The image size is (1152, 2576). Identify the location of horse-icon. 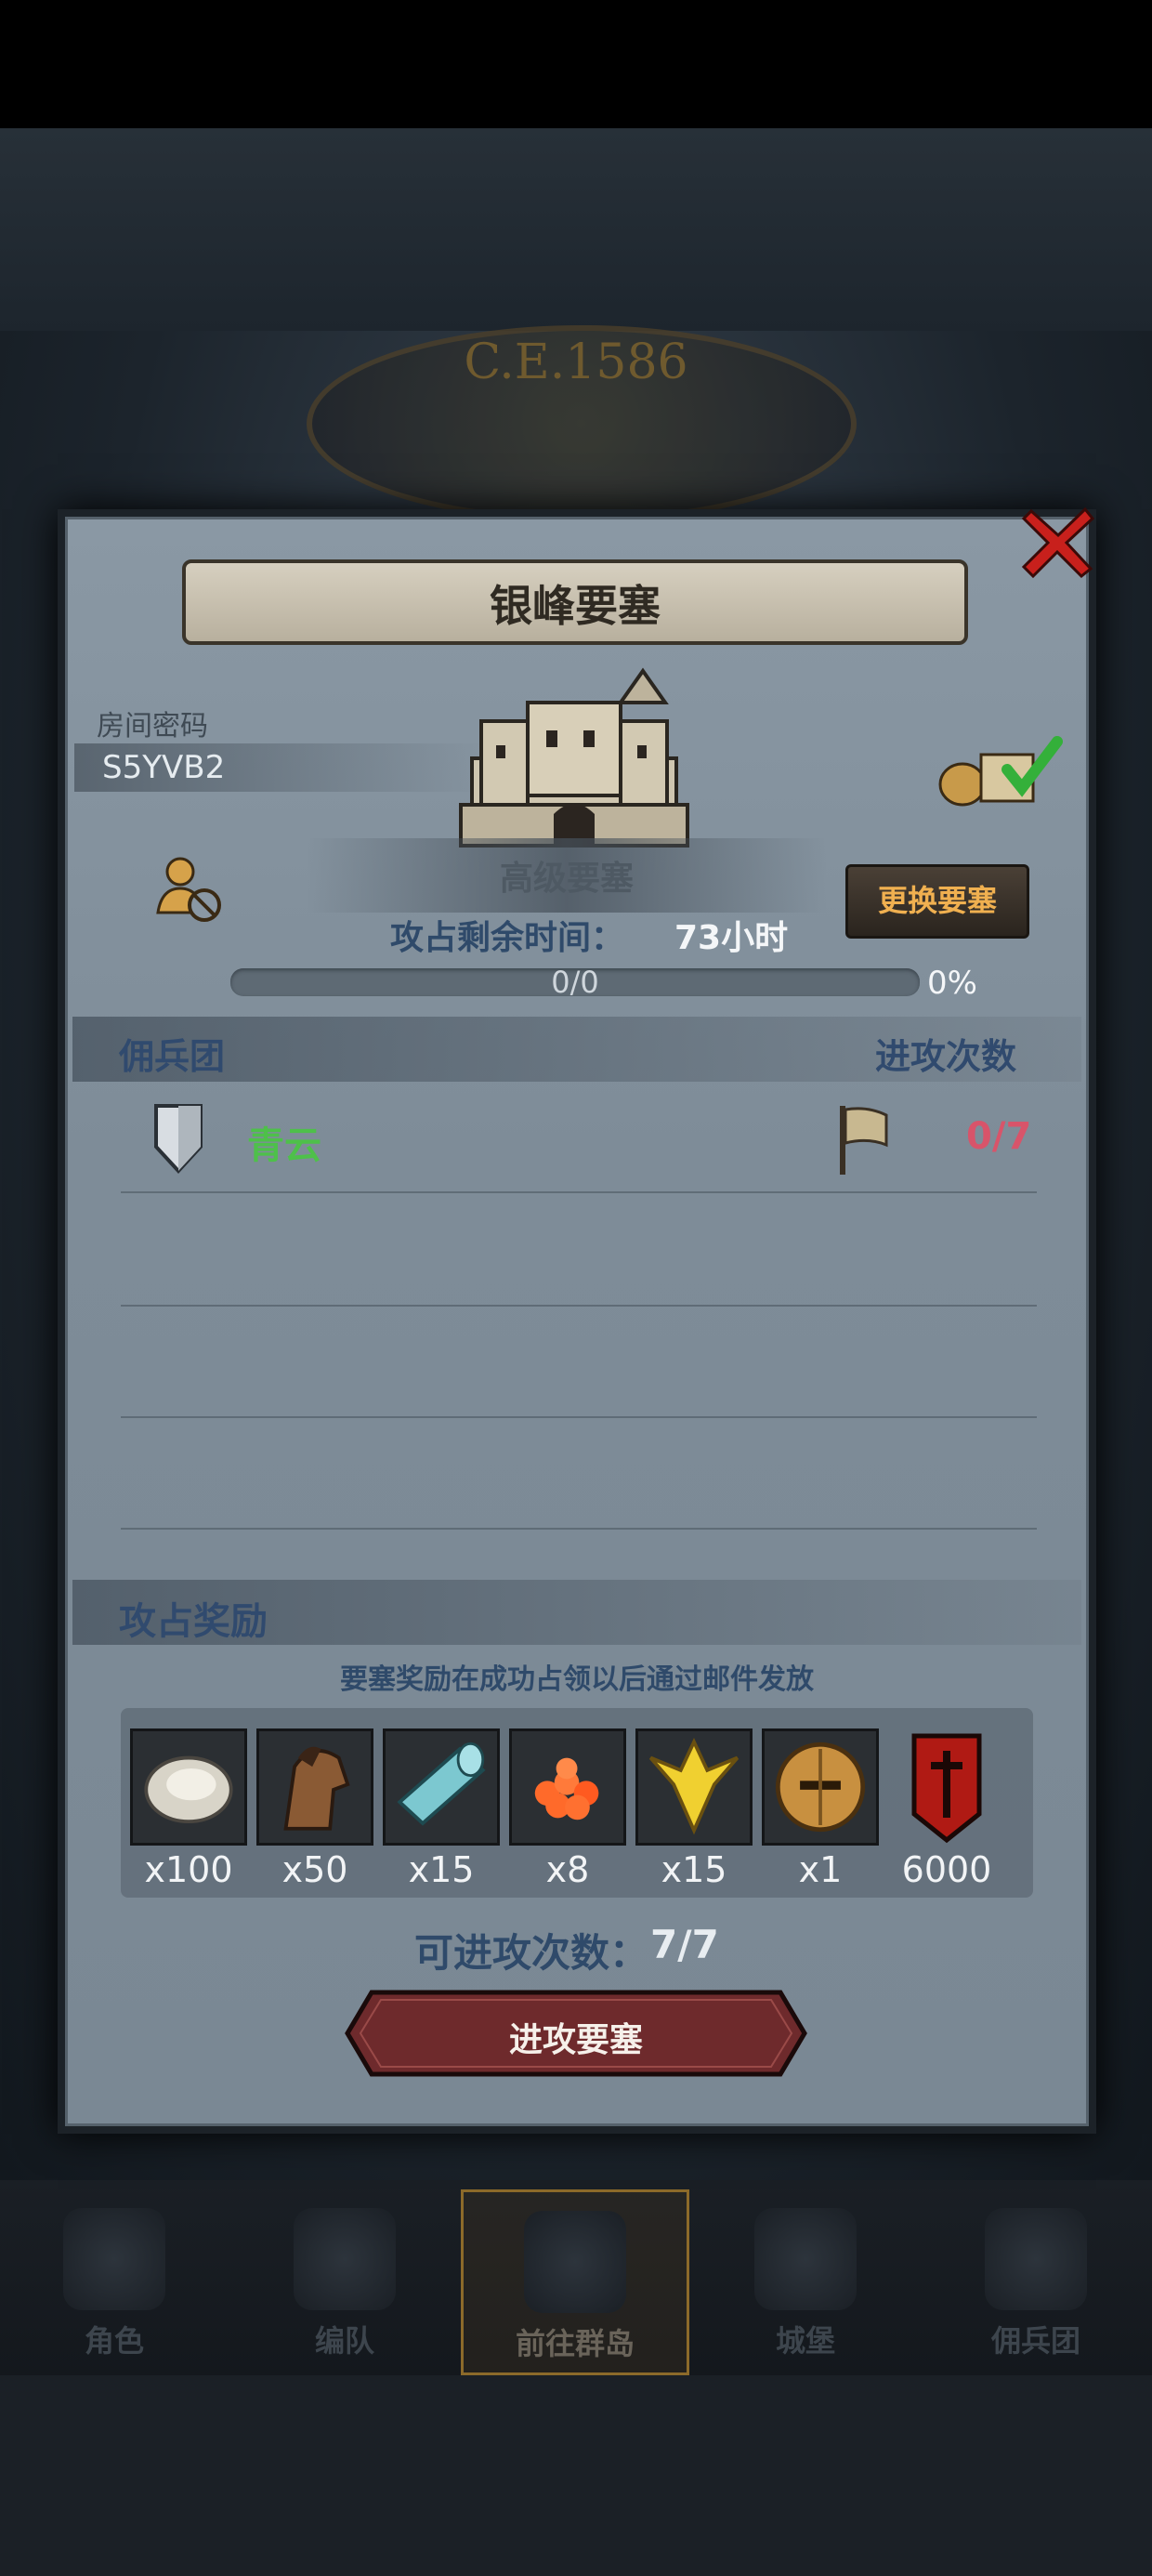
(314, 1787).